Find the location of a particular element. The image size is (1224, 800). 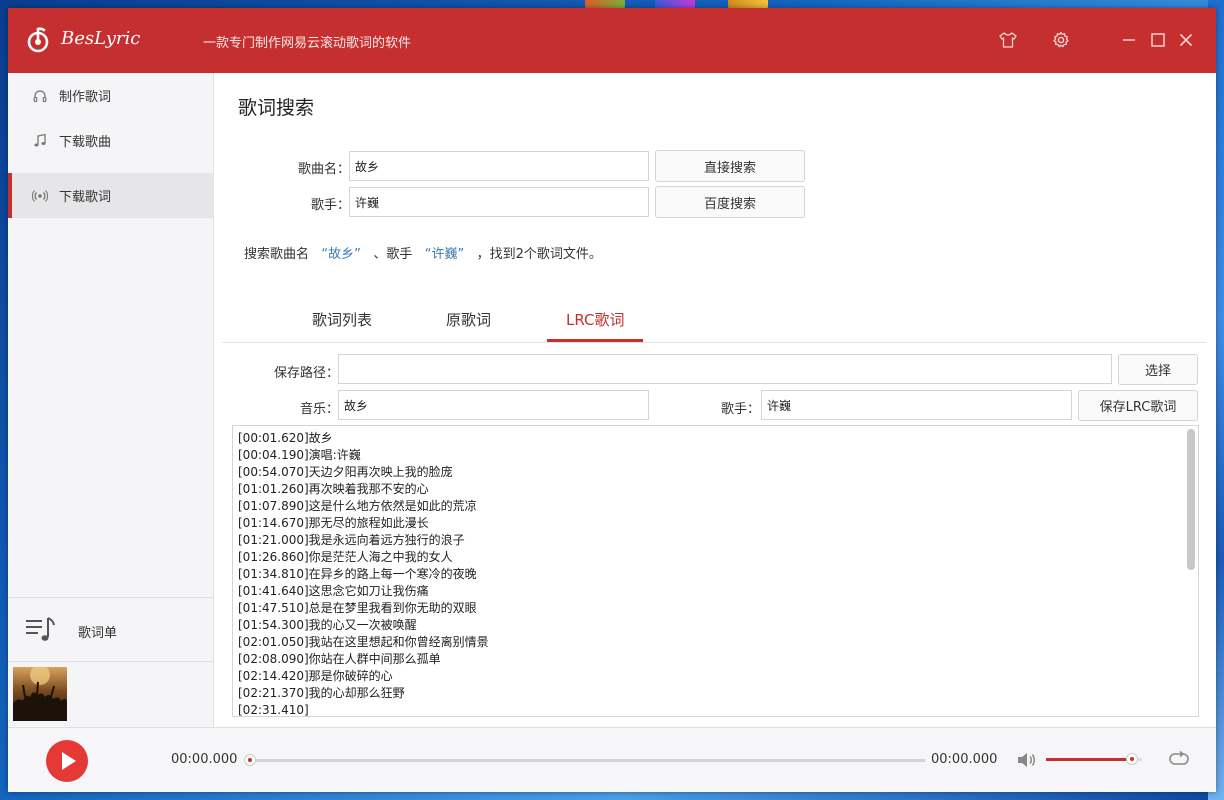

artist-input: 许巍 is located at coordinates (499, 202).